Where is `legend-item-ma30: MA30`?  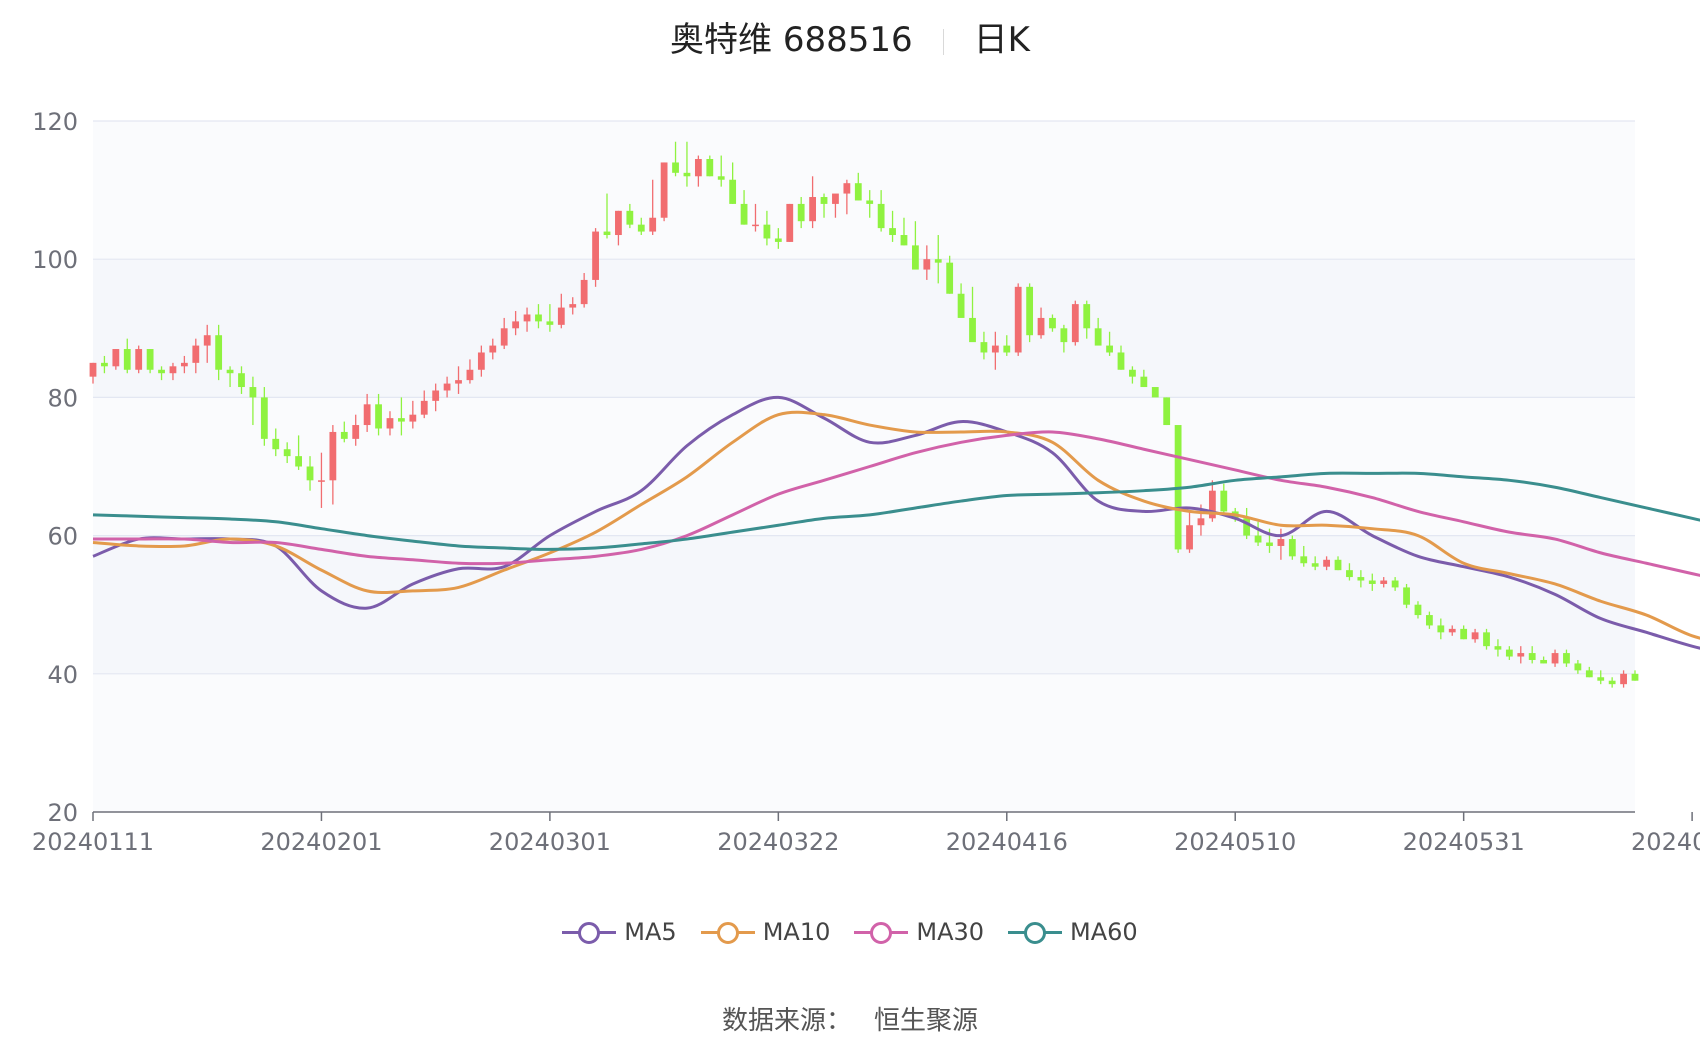
legend-item-ma30: MA30 is located at coordinates (919, 932).